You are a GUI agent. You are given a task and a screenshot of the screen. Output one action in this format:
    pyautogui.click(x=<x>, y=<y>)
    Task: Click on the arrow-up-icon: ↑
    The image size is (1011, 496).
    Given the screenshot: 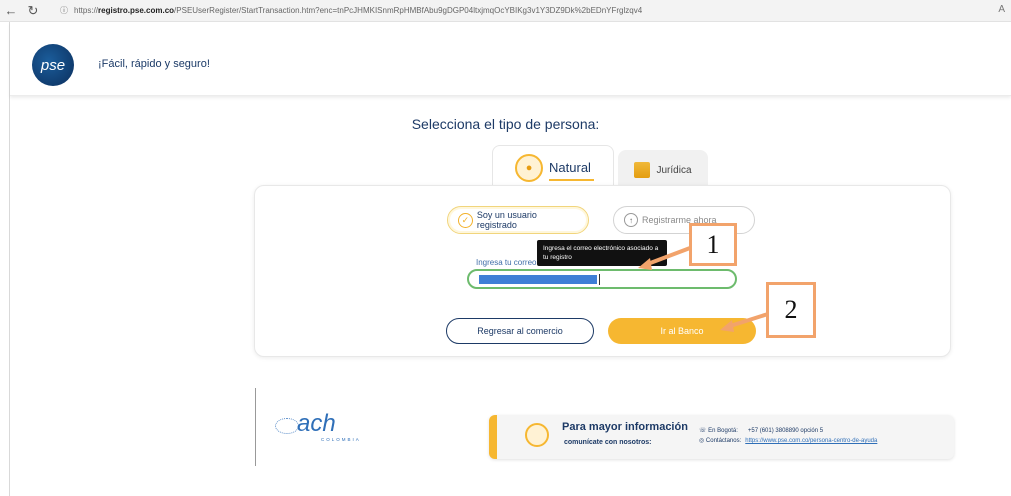 What is the action you would take?
    pyautogui.click(x=631, y=220)
    